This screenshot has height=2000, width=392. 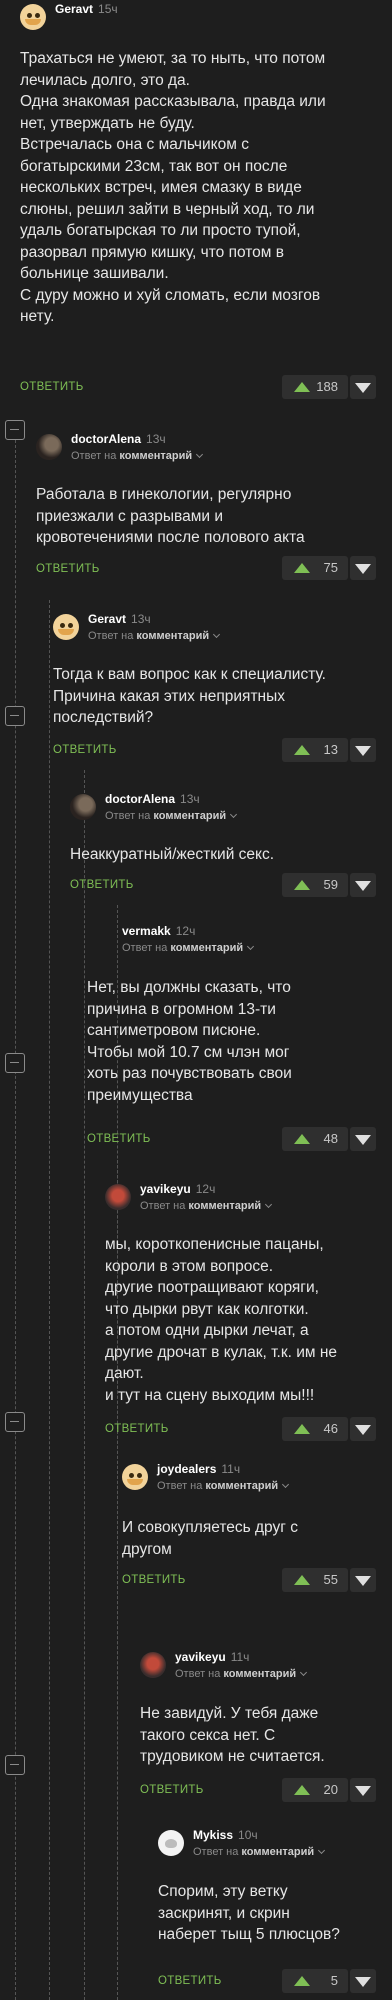 What do you see at coordinates (329, 750) in the screenshot?
I see `vote-widget: 13` at bounding box center [329, 750].